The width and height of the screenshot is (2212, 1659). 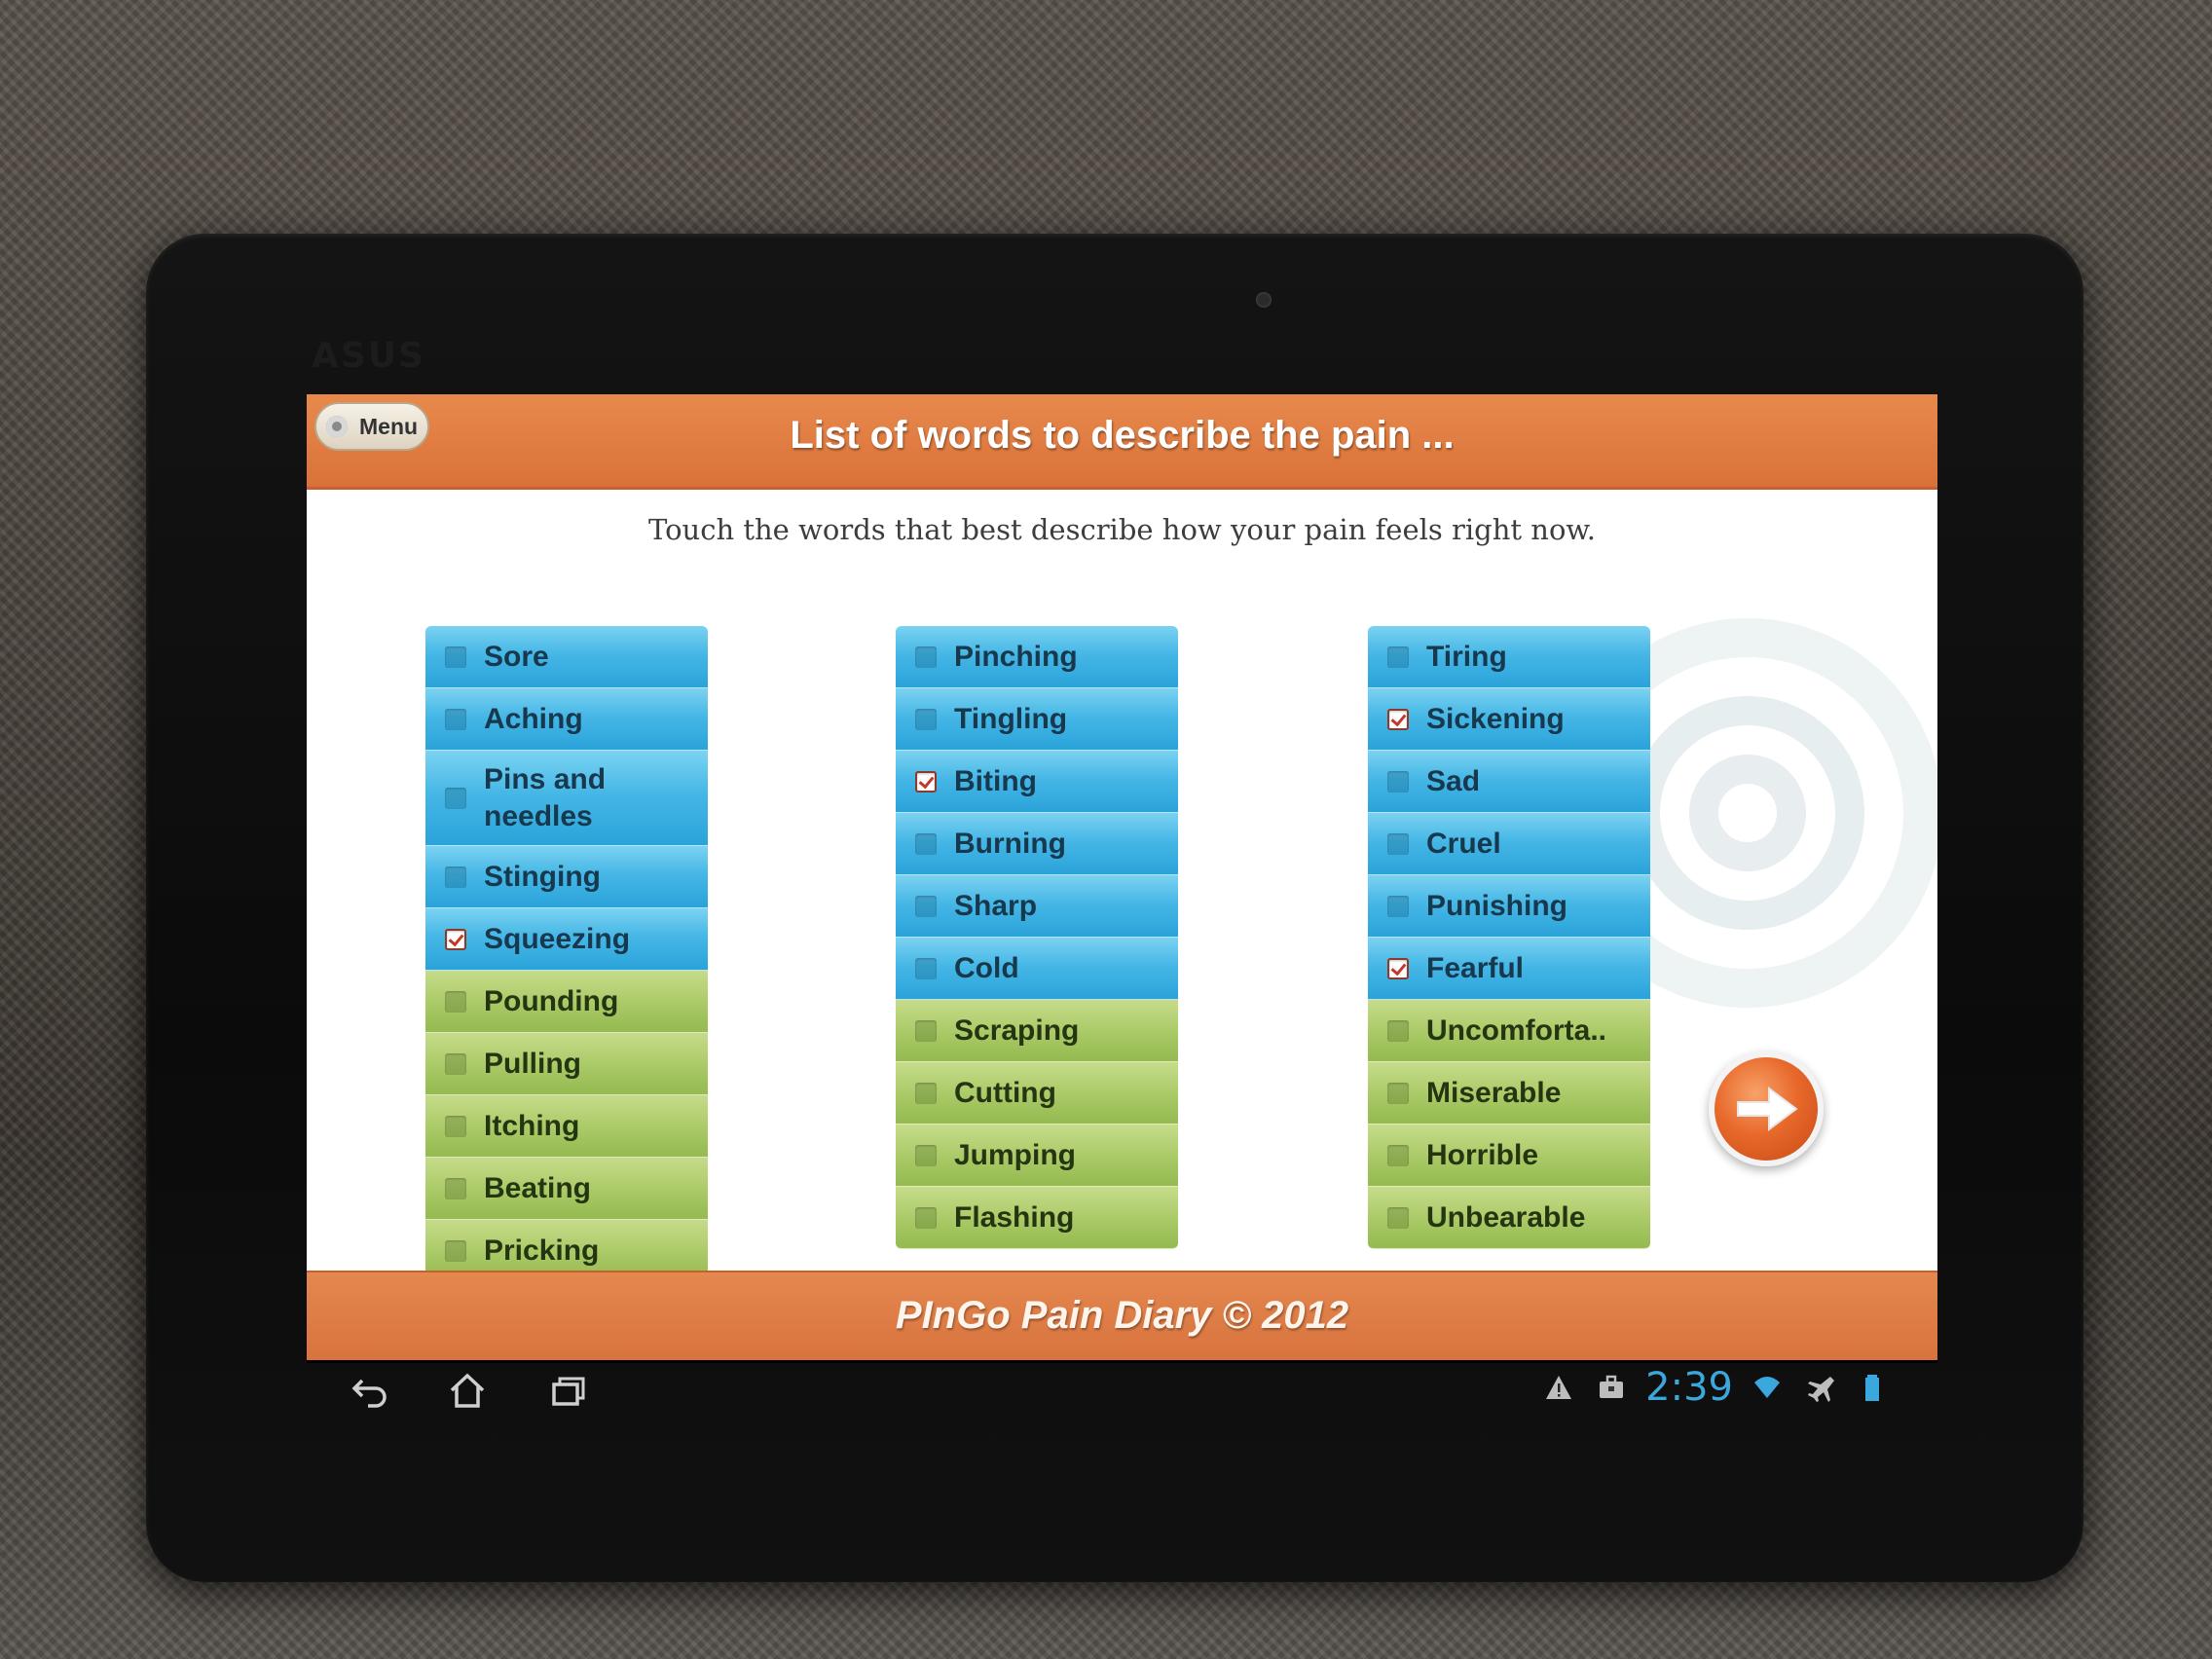 What do you see at coordinates (1010, 843) in the screenshot?
I see `word-option-label: Burning` at bounding box center [1010, 843].